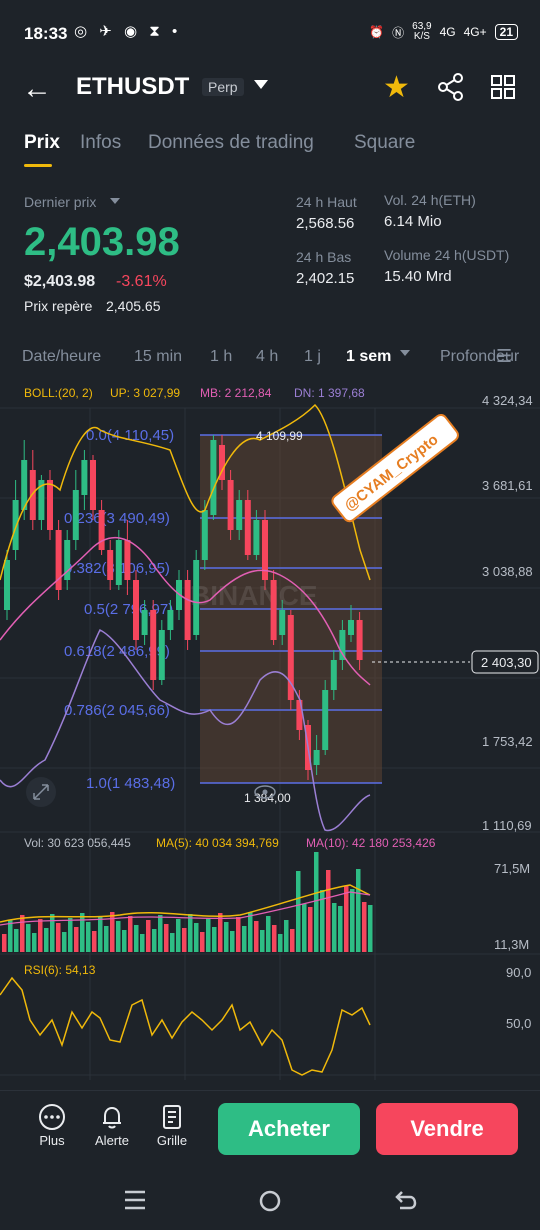 Image resolution: width=540 pixels, height=1230 pixels. What do you see at coordinates (261, 84) in the screenshot?
I see `symbol-dropdown-icon` at bounding box center [261, 84].